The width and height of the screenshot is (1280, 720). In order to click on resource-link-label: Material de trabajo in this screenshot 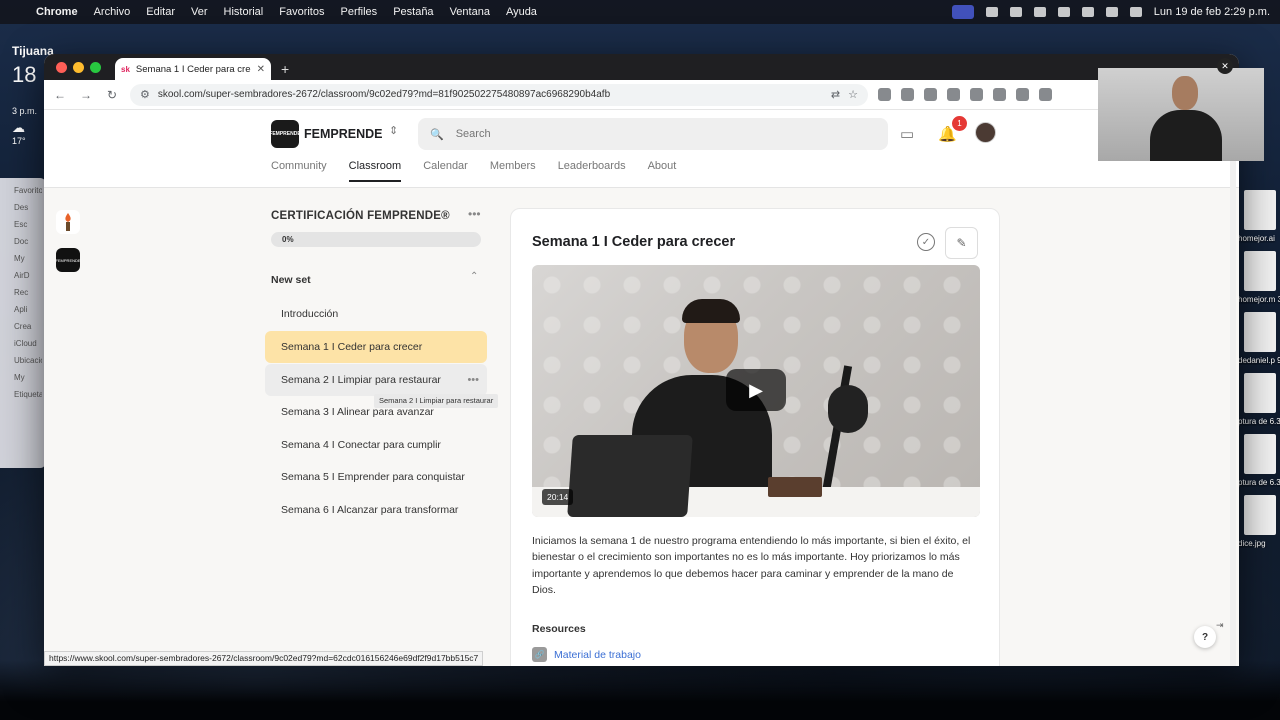, I will do `click(597, 655)`.